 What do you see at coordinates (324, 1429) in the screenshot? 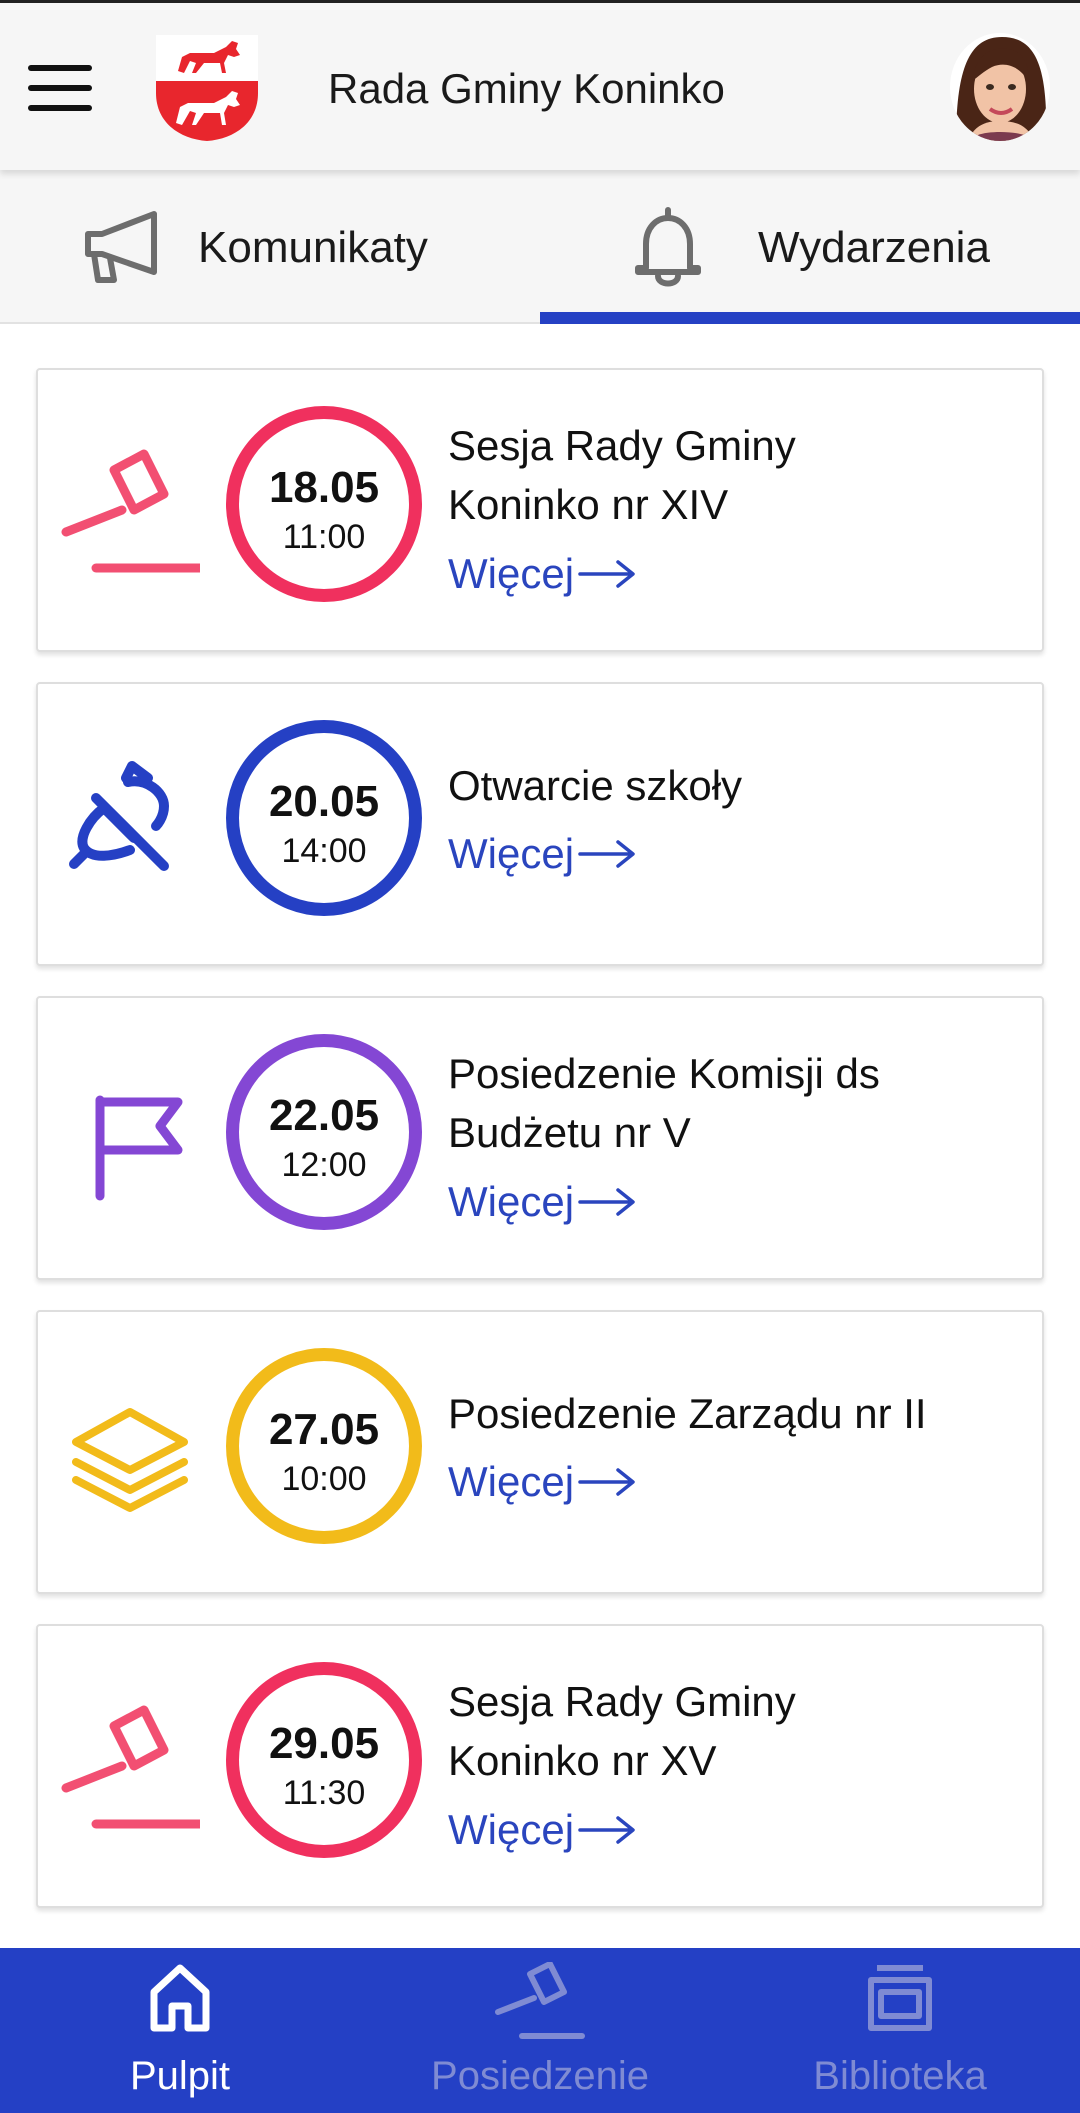
I see `event-date: 27.05` at bounding box center [324, 1429].